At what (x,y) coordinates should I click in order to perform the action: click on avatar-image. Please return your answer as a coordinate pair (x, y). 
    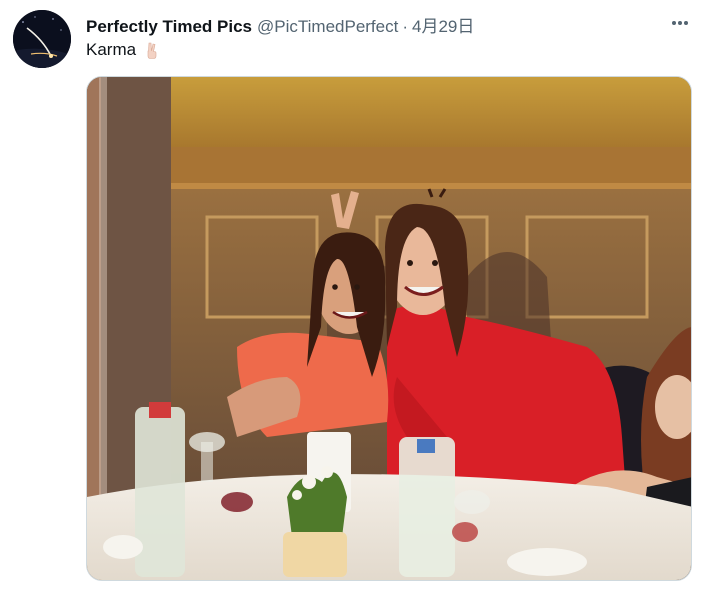
    Looking at the image, I should click on (42, 39).